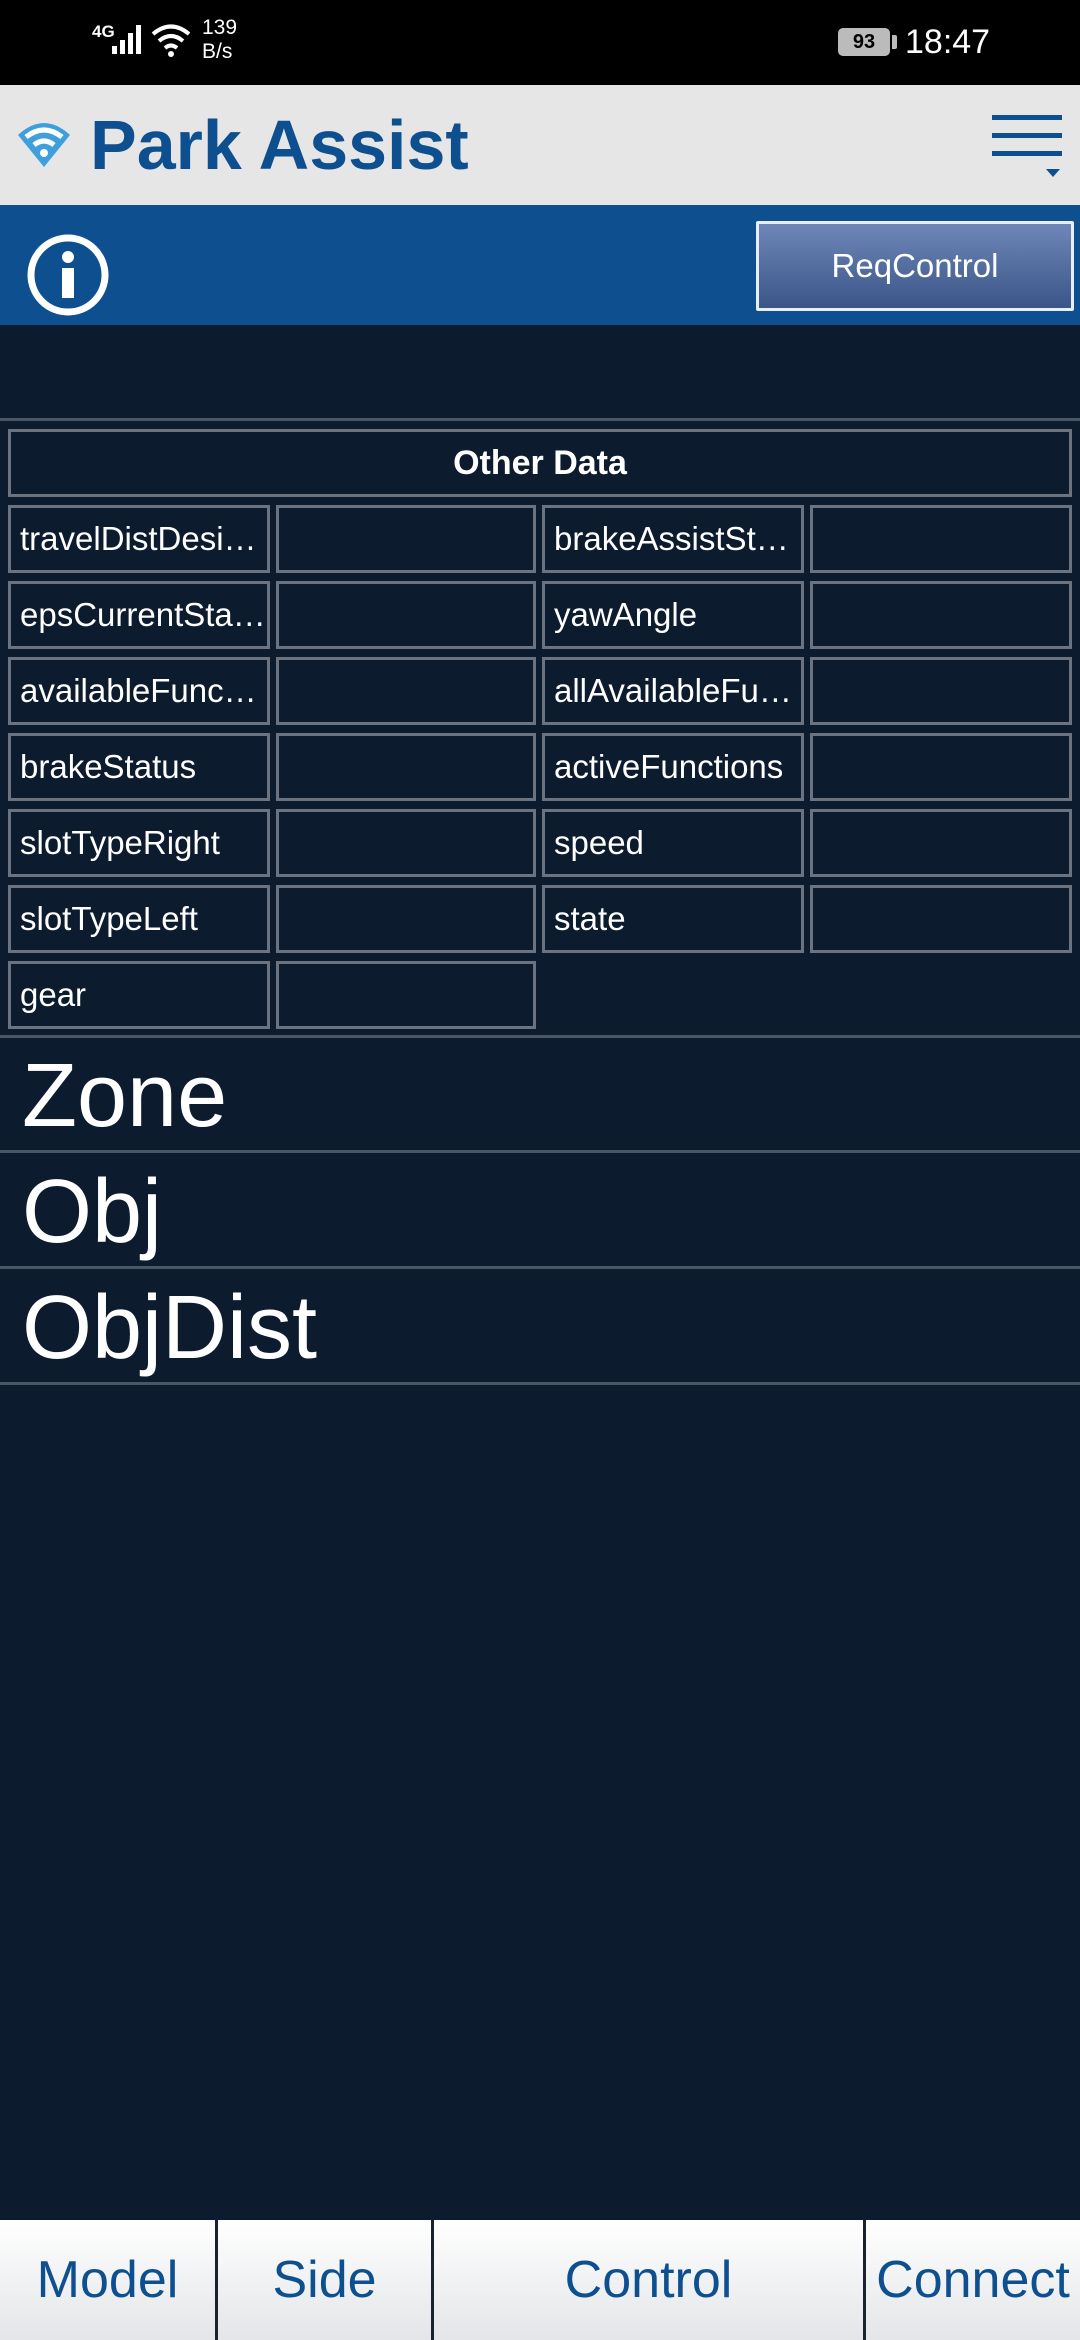 The image size is (1080, 2340). Describe the element at coordinates (109, 2280) in the screenshot. I see `nav-model-button: Model` at that location.